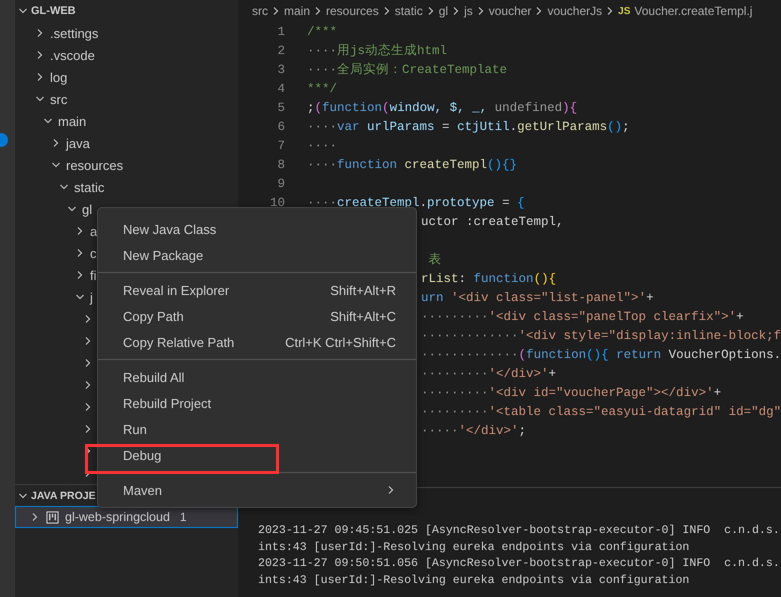 This screenshot has height=597, width=781. I want to click on terminal-line: 2023-11-27 09:45:51.025 [AsyncResolver-bootstrap-executor-0] INFO c.n.d.s., so click(519, 531).